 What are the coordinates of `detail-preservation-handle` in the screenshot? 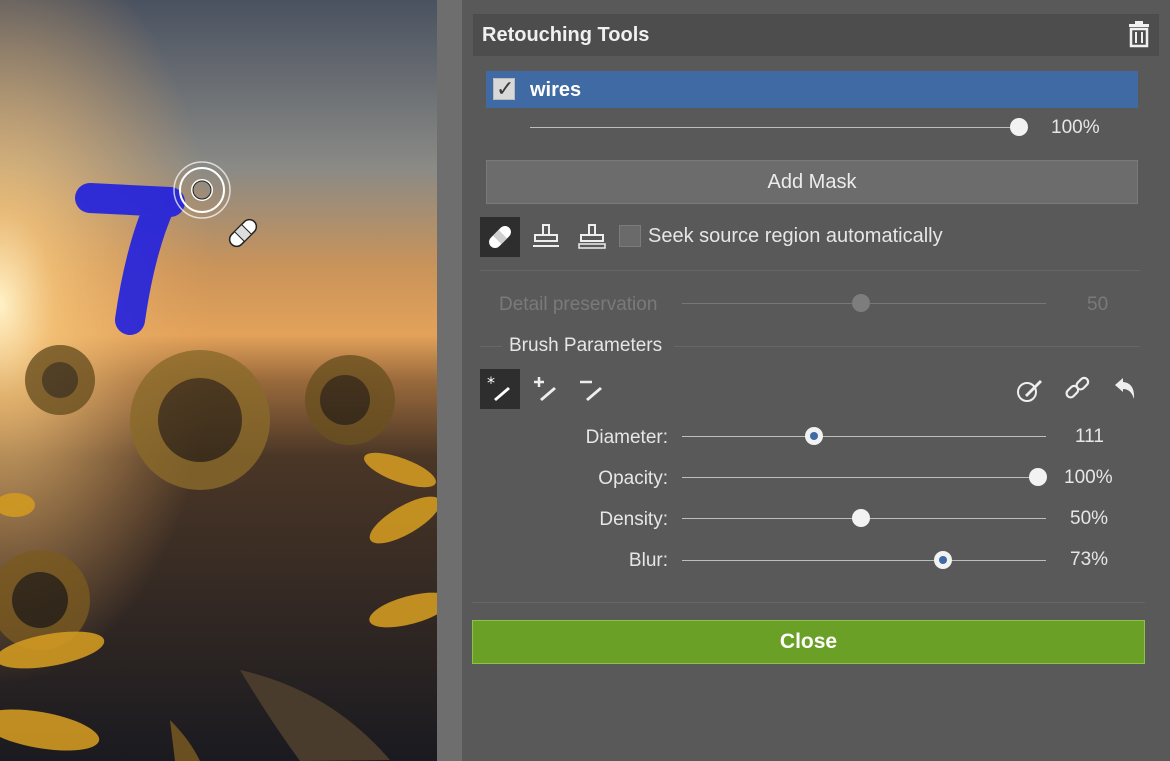 It's located at (861, 303).